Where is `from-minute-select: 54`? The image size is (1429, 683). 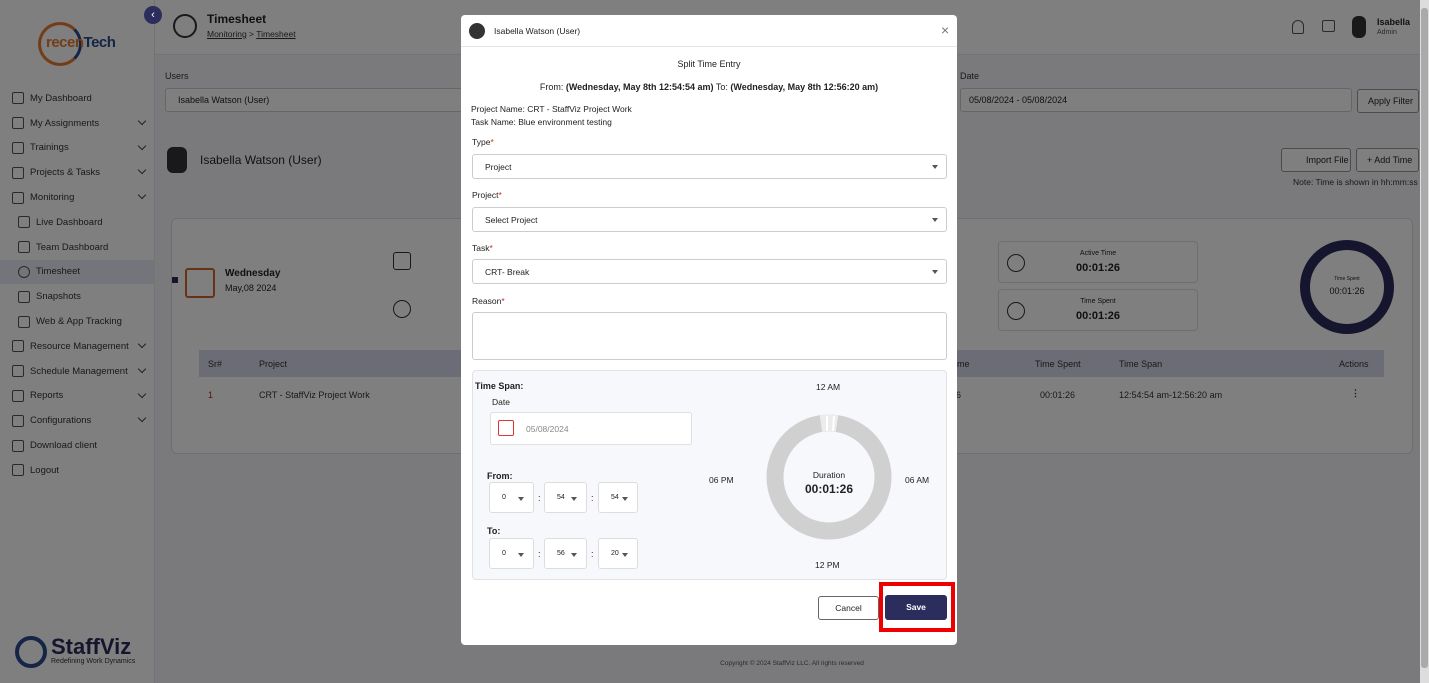
from-minute-select: 54 is located at coordinates (565, 497).